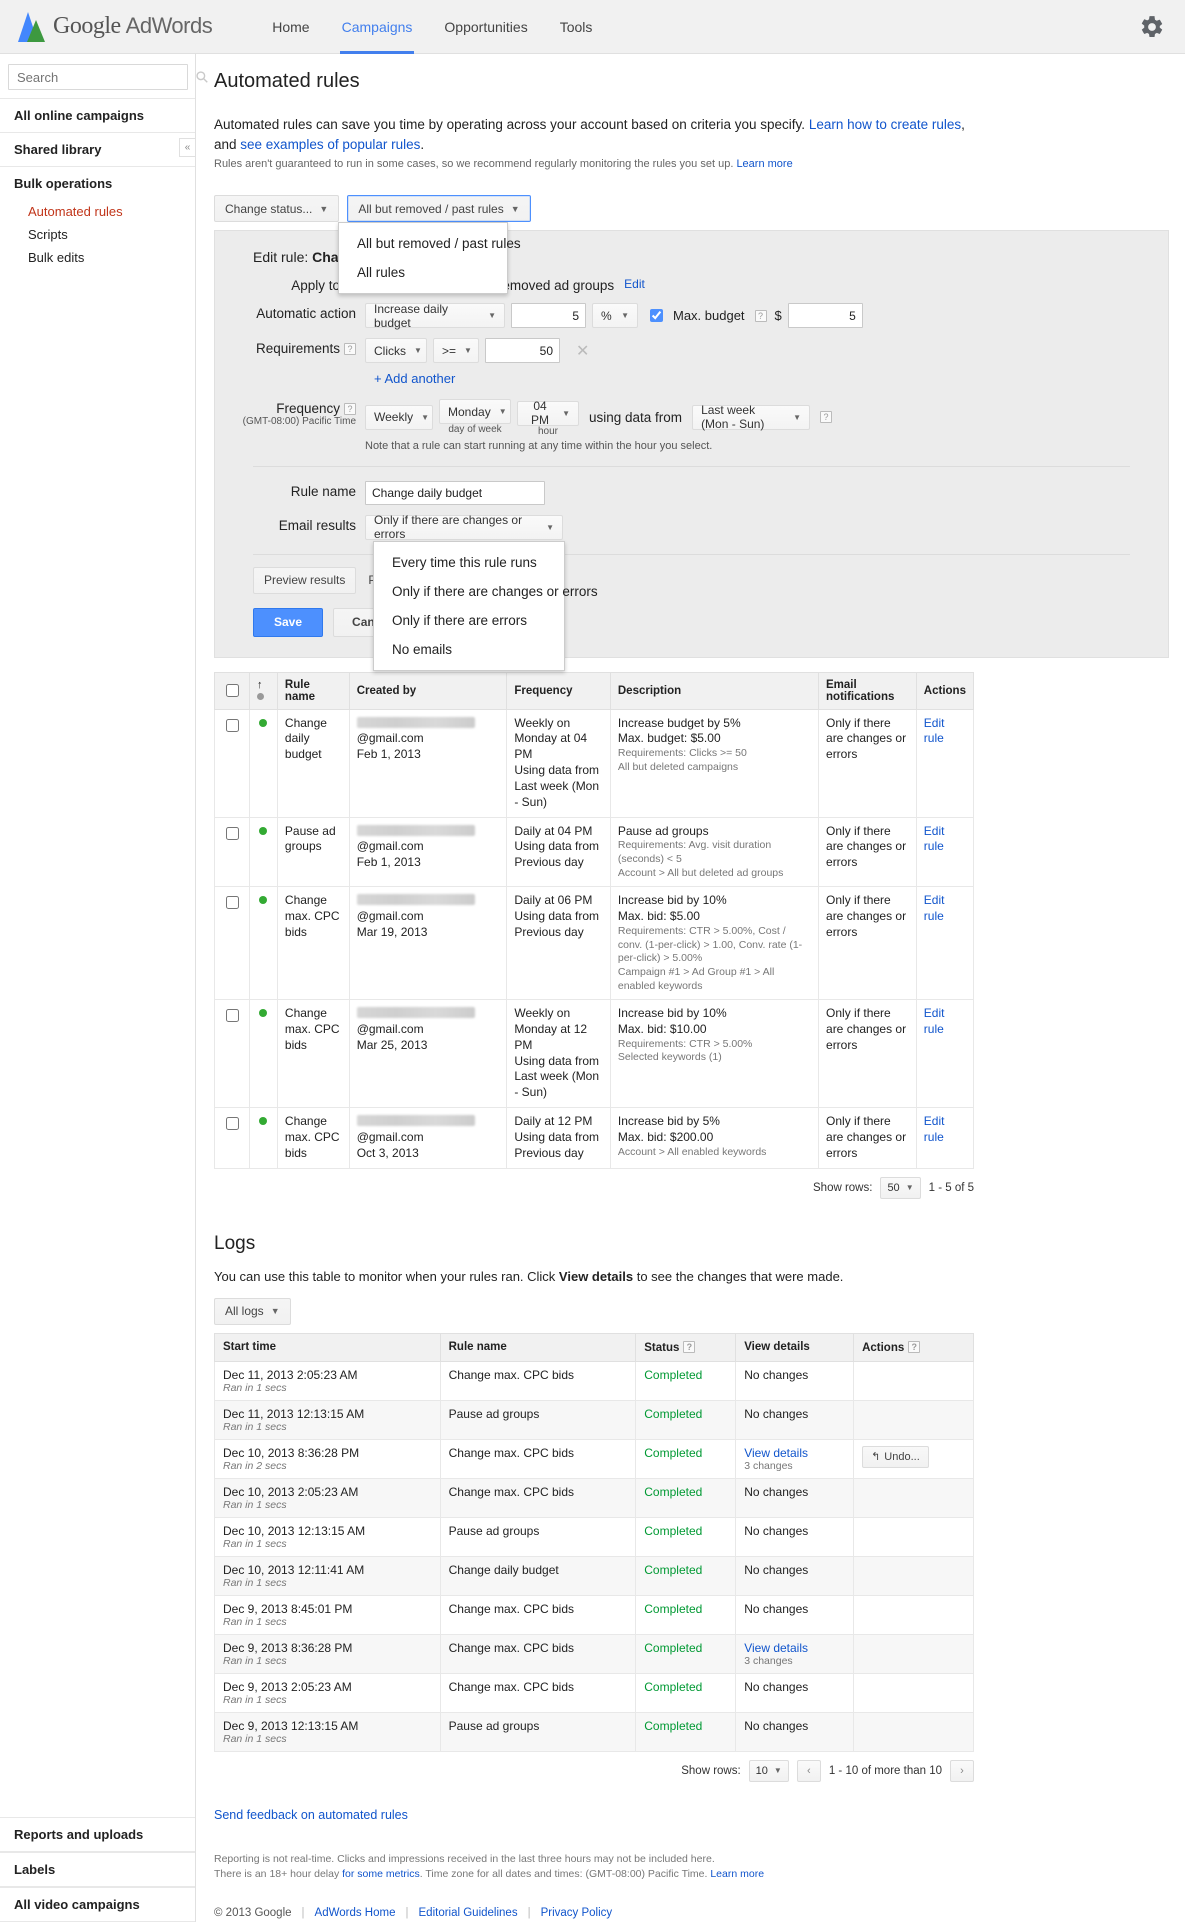 Image resolution: width=1185 pixels, height=1922 pixels. Describe the element at coordinates (577, 1913) in the screenshot. I see `footer-link-privacy-policy: Privacy Policy` at that location.